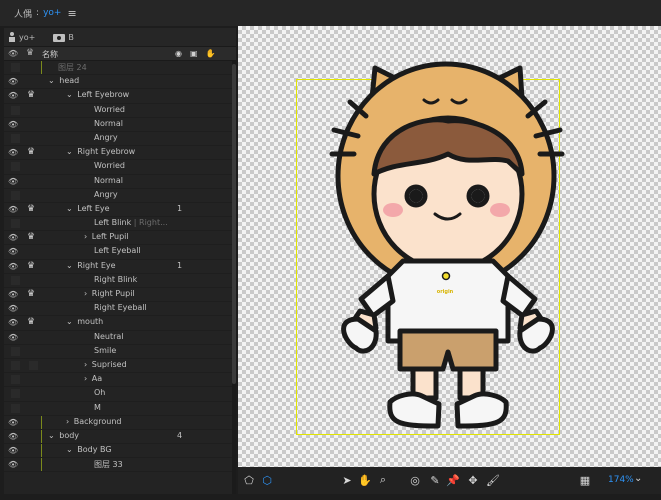 This screenshot has height=500, width=661. I want to click on layer-label: ⌄ body, so click(63, 435).